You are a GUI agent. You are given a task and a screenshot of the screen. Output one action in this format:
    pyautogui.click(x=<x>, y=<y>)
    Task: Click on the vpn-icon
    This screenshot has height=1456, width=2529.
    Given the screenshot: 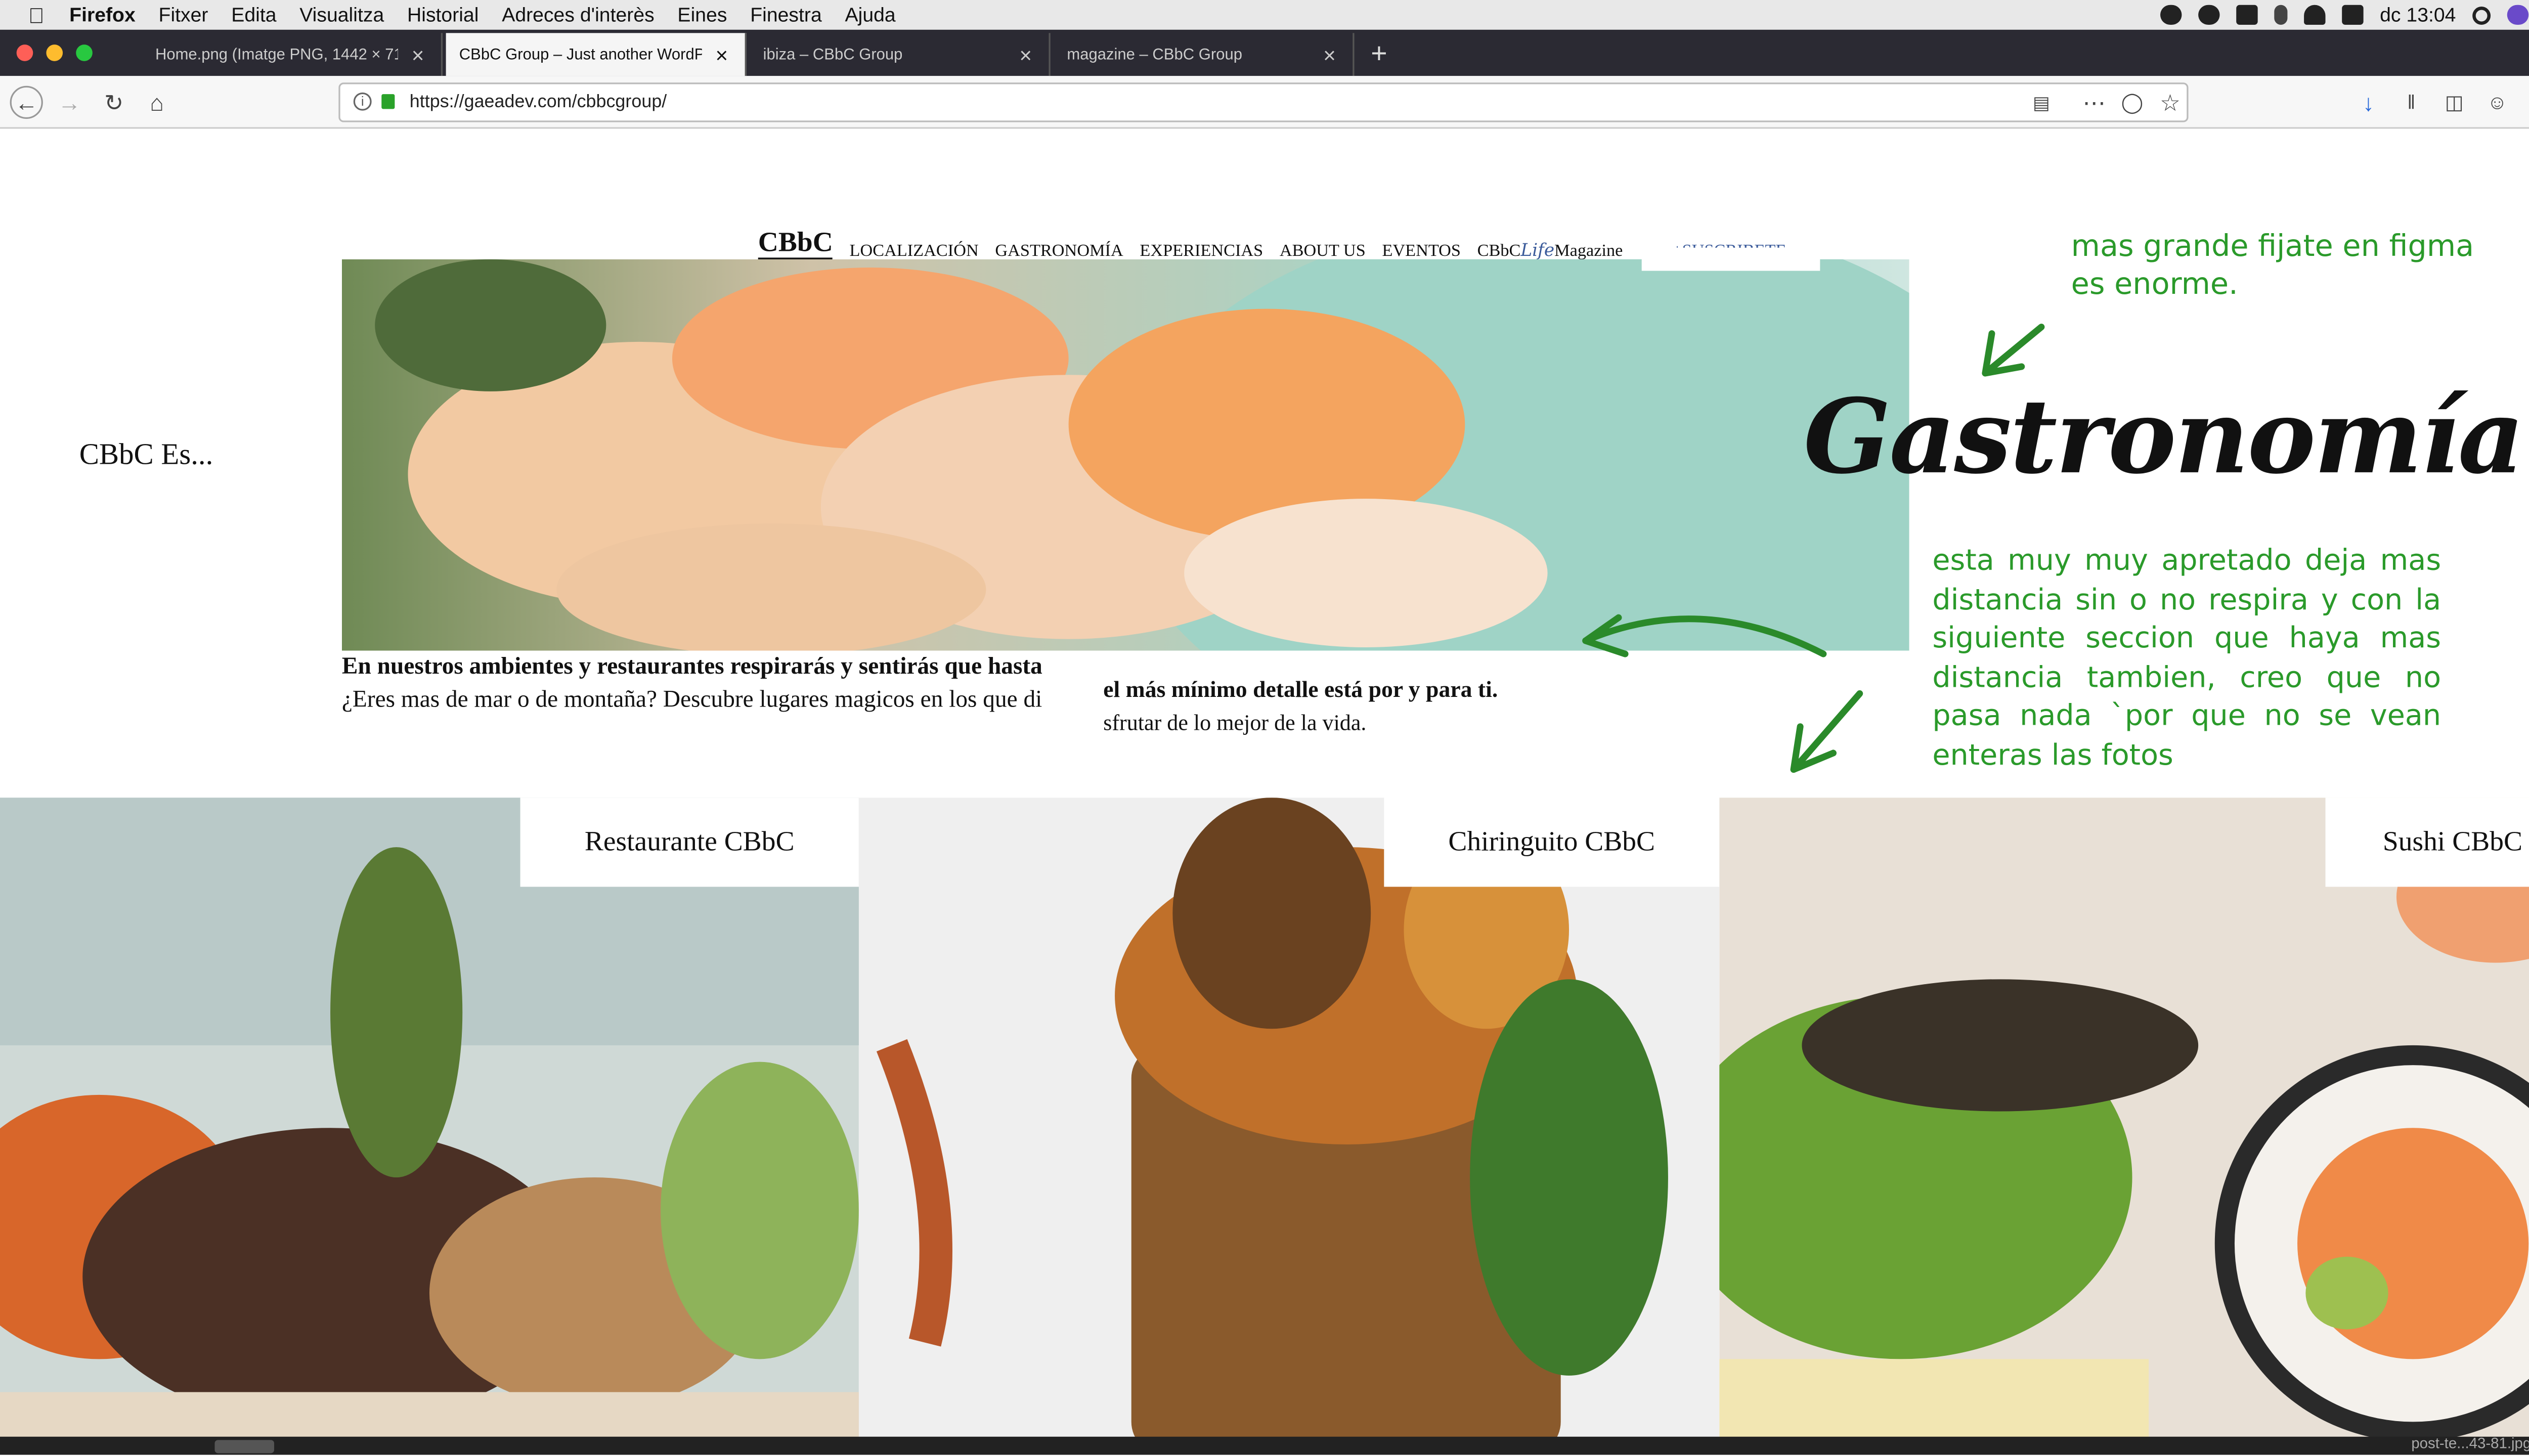 What is the action you would take?
    pyautogui.click(x=2209, y=15)
    